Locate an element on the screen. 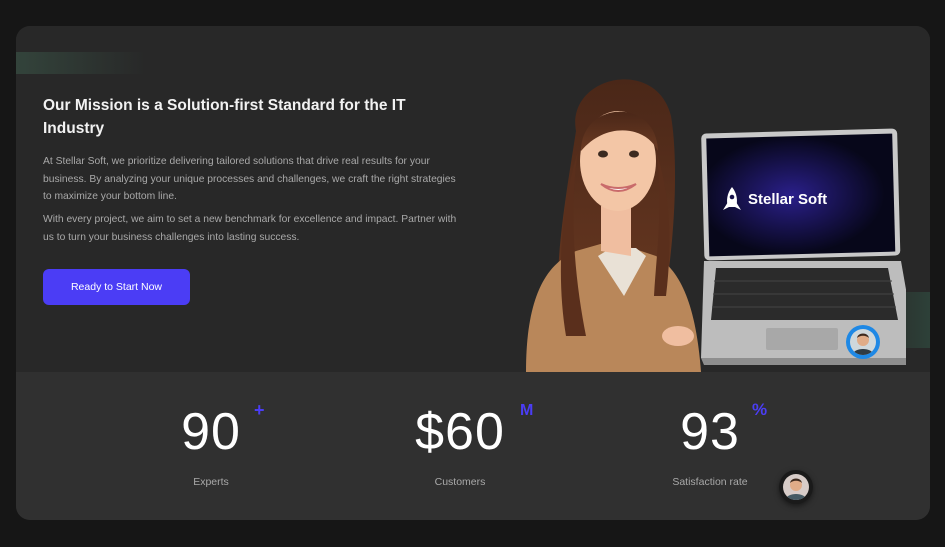 The image size is (945, 547). decorative-glow-left is located at coordinates (81, 63).